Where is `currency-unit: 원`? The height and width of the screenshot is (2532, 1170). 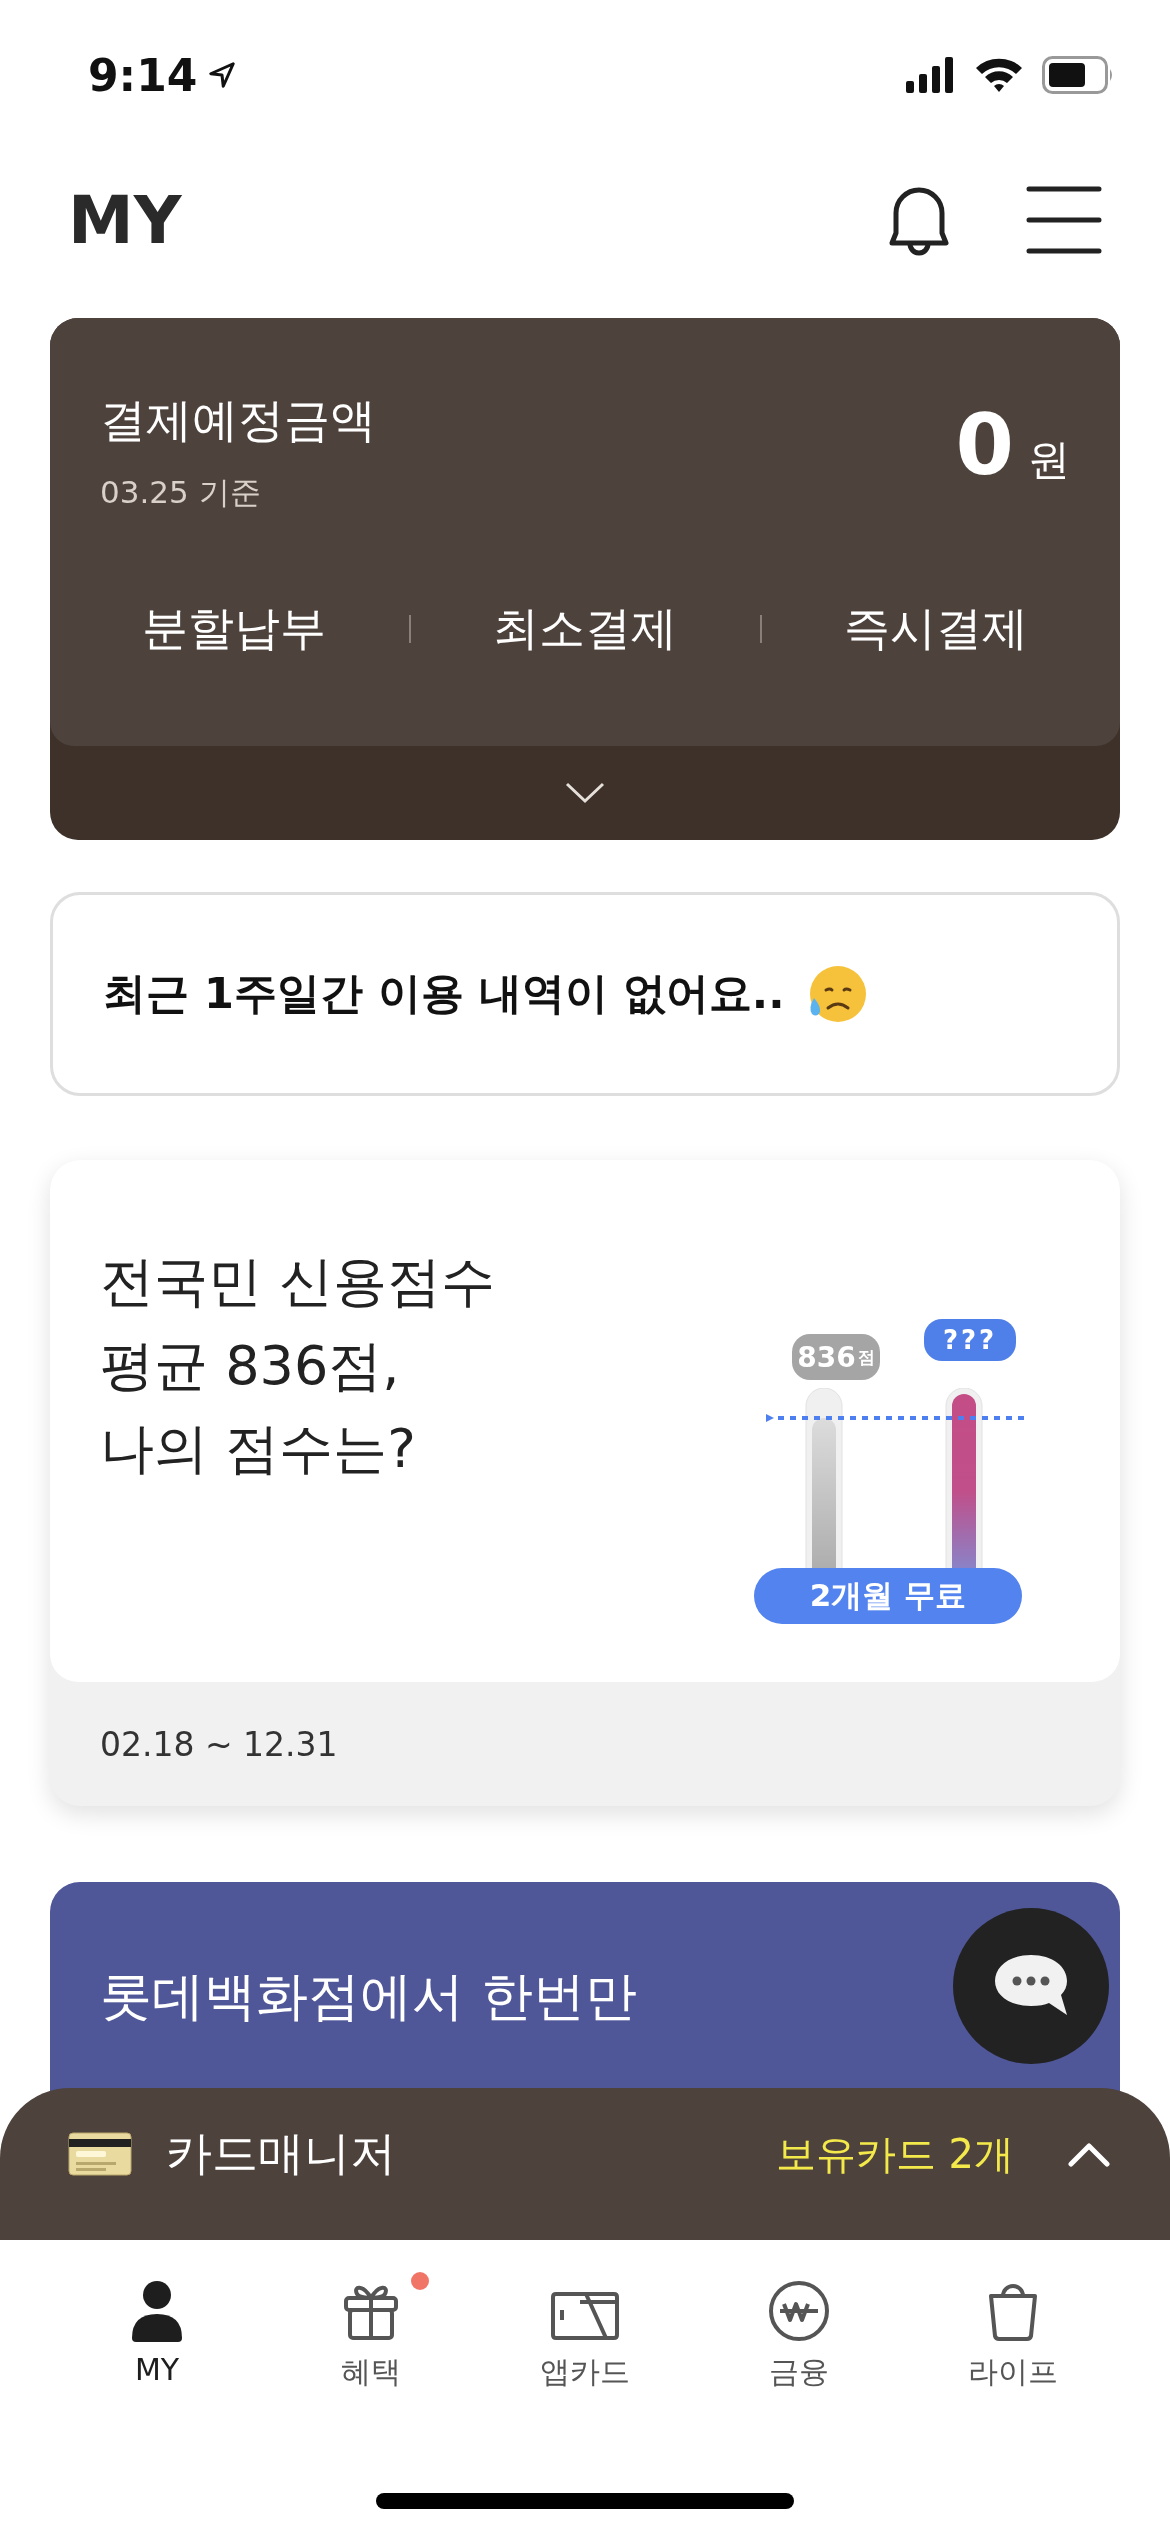
currency-unit: 원 is located at coordinates (1049, 460).